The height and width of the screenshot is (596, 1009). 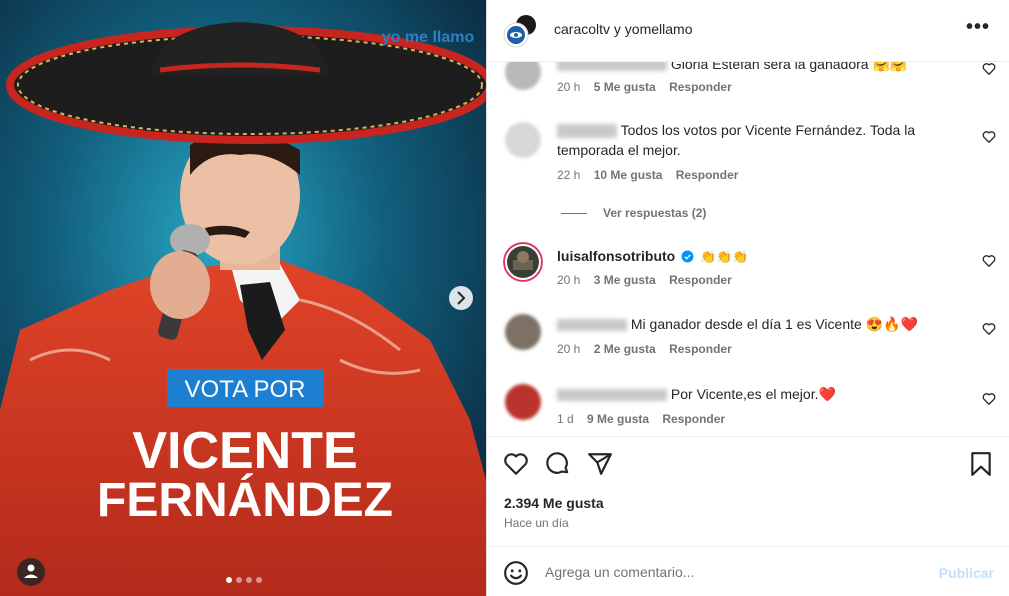 What do you see at coordinates (565, 419) in the screenshot?
I see `comment-time: 1 d` at bounding box center [565, 419].